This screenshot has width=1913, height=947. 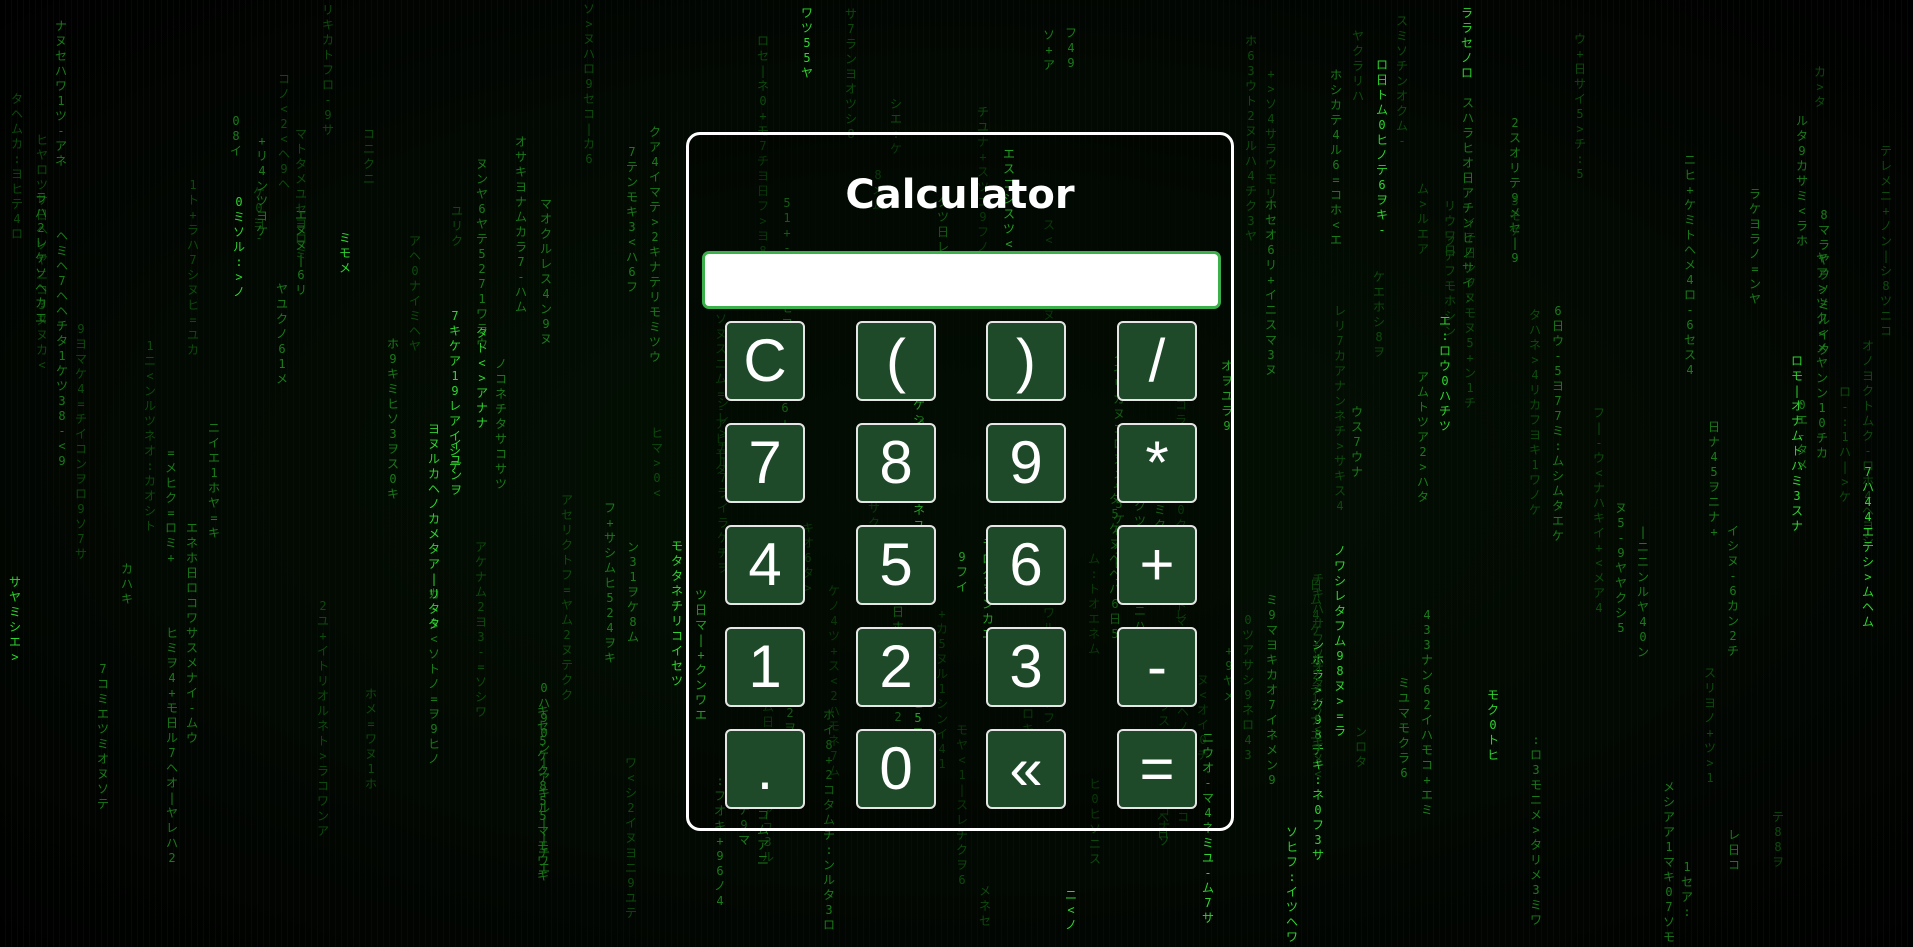 What do you see at coordinates (806, 43) in the screenshot?
I see `rain-glyph-column: ワ ツ 5 5 ヤ` at bounding box center [806, 43].